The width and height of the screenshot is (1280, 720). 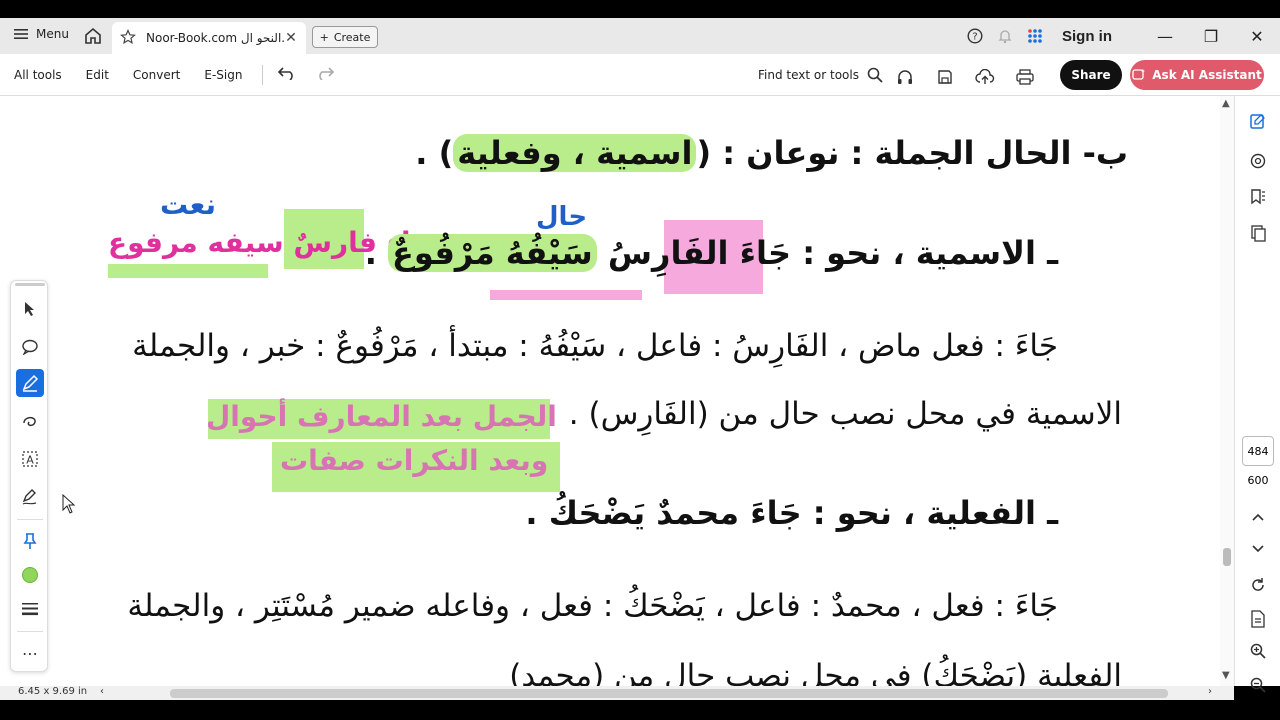 I want to click on esign-menu: E-Sign, so click(x=223, y=75).